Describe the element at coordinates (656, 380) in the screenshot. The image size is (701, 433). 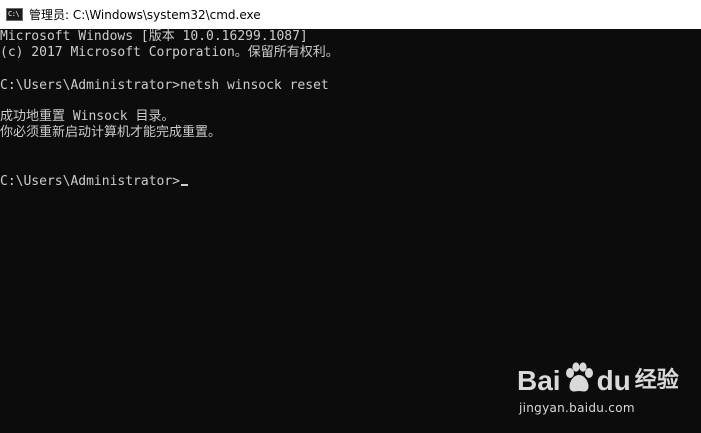
I see `watermark-brand-cn: 经验` at that location.